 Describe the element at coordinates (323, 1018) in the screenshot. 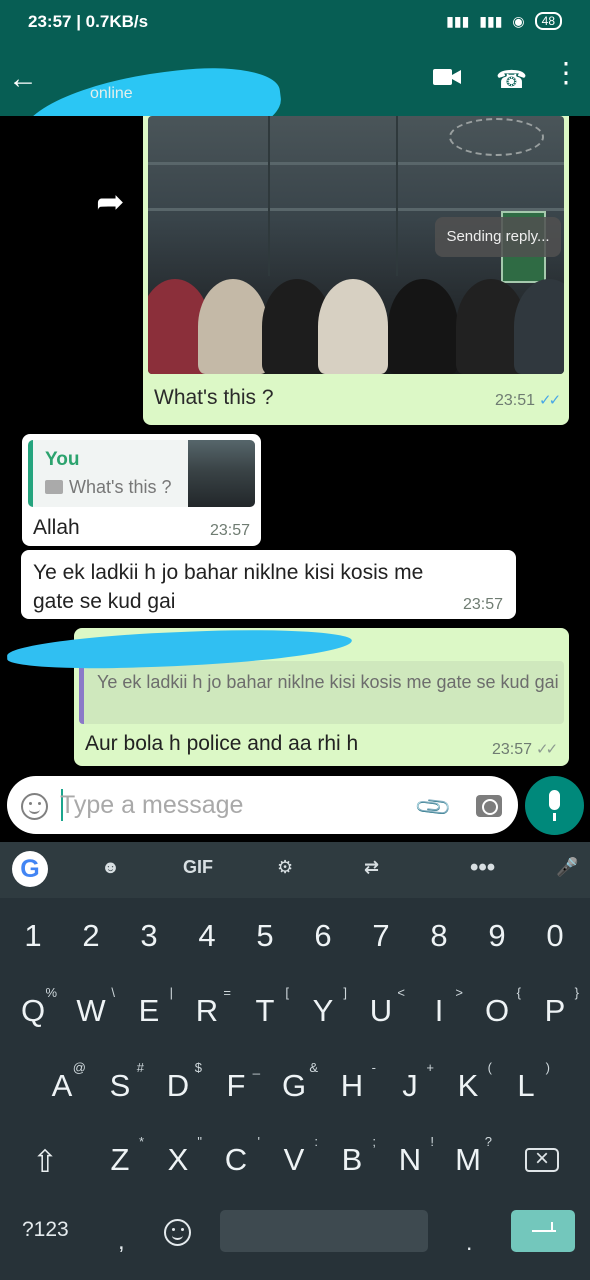

I see `key-y: ] Y` at that location.